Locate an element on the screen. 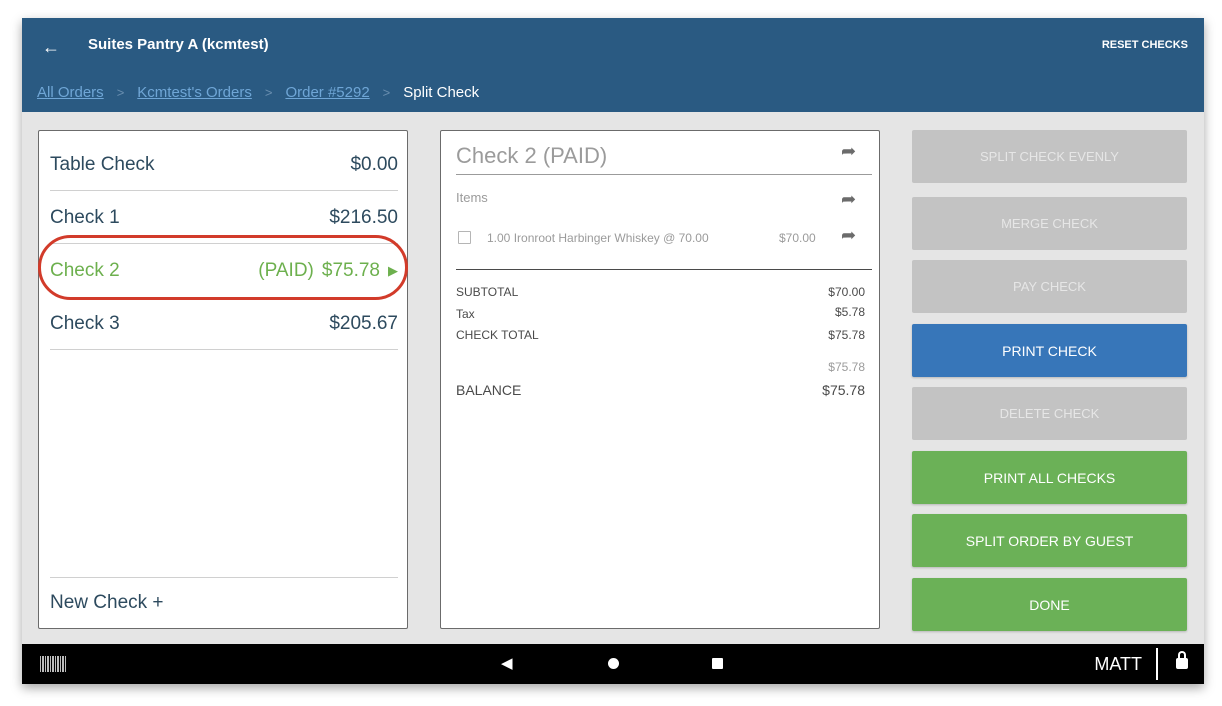  lock-icon is located at coordinates (1182, 660).